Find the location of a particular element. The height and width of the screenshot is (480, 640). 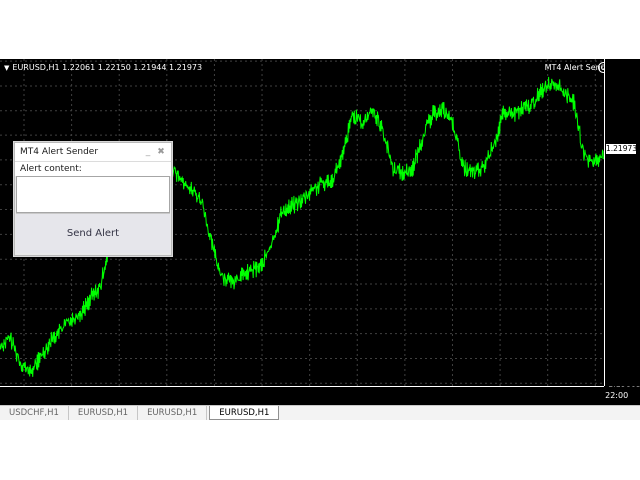

chart-tab-bar: USDCHF,H1 EURUSD,H1 EURUSD,H1 EURUSD,H1 is located at coordinates (320, 412).